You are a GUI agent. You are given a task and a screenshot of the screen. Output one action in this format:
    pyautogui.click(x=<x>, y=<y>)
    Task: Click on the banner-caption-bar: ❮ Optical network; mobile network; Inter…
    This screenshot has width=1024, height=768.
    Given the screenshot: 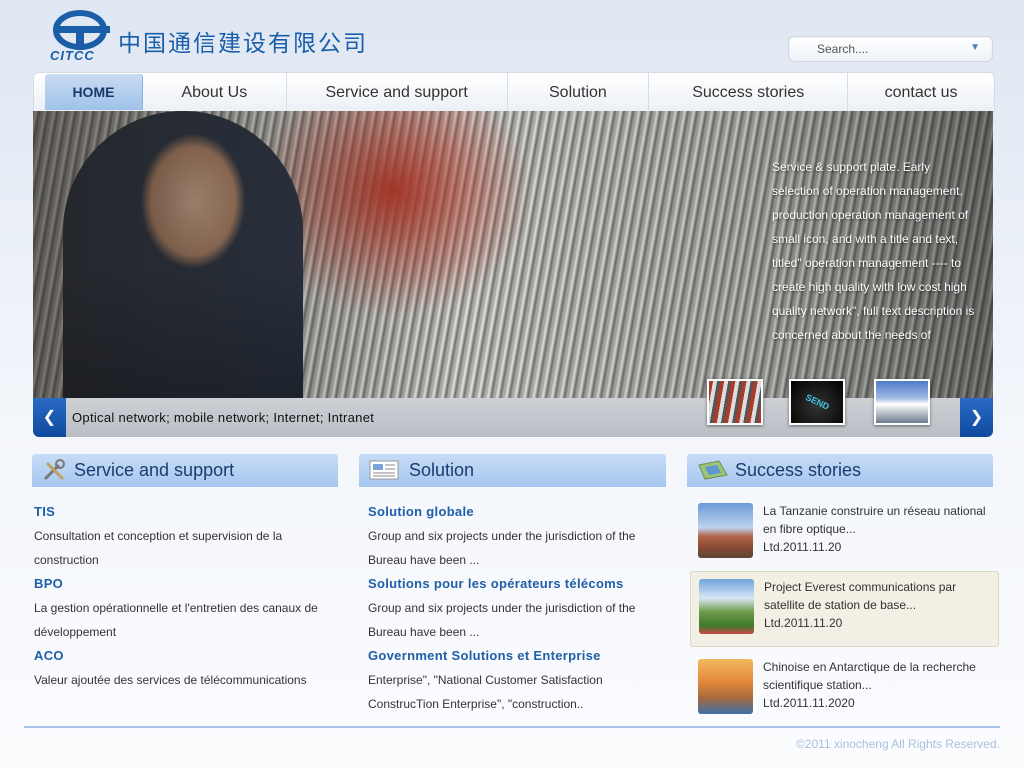 What is the action you would take?
    pyautogui.click(x=513, y=417)
    